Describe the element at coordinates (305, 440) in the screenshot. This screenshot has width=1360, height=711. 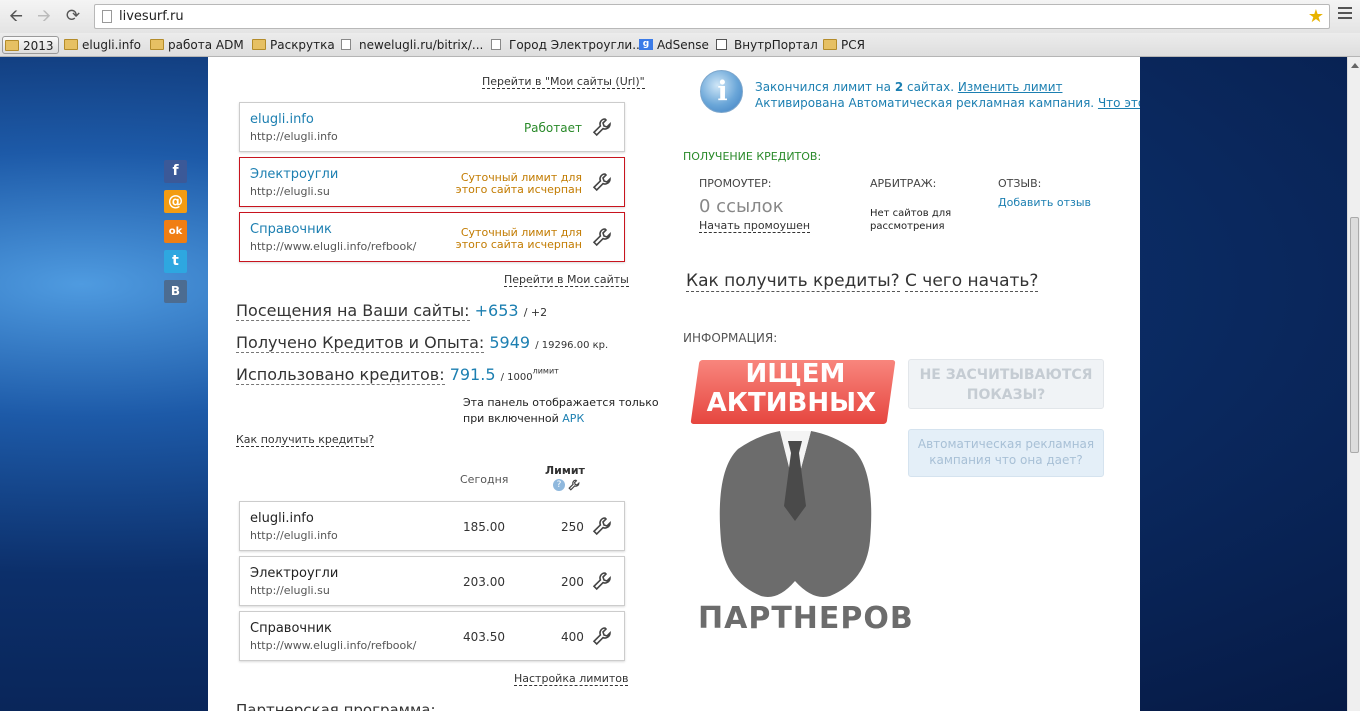
I see `how-credits-link: Как получить кредиты?` at that location.